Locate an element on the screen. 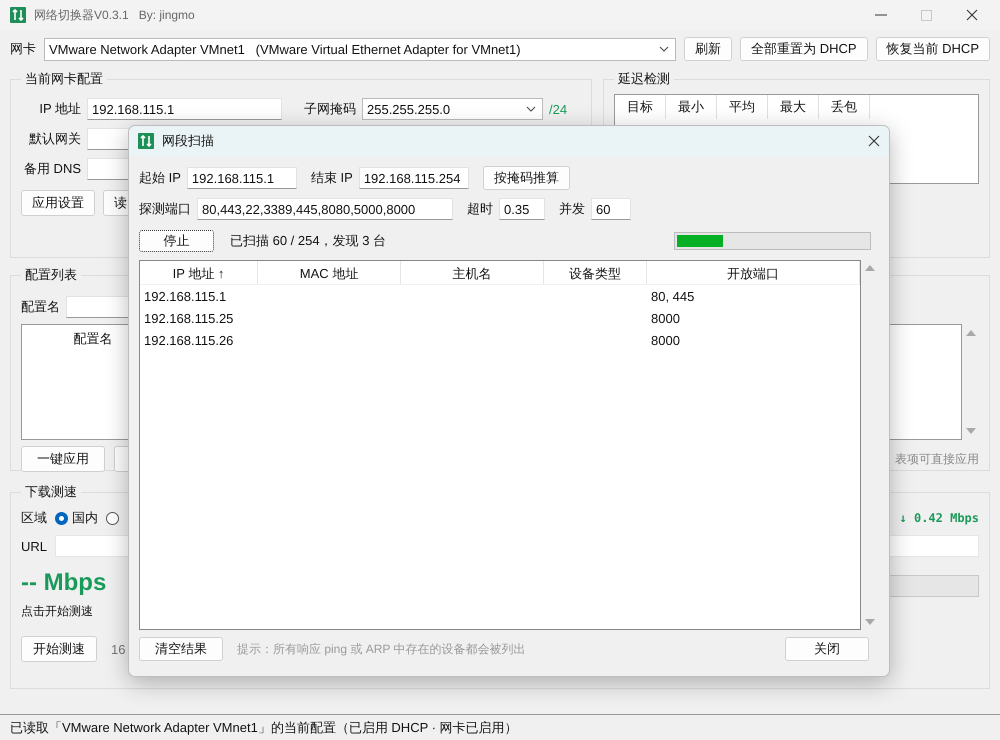  toolbar-button: 恢复当前 DHCP is located at coordinates (933, 49).